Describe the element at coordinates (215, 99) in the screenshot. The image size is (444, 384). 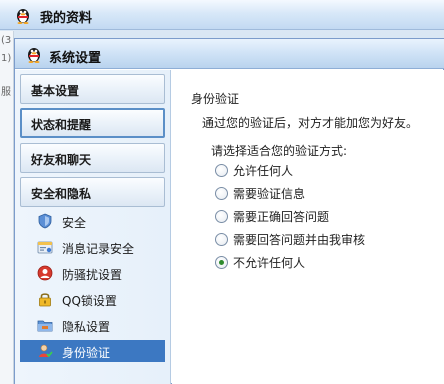
I see `section-title: 身份验证` at that location.